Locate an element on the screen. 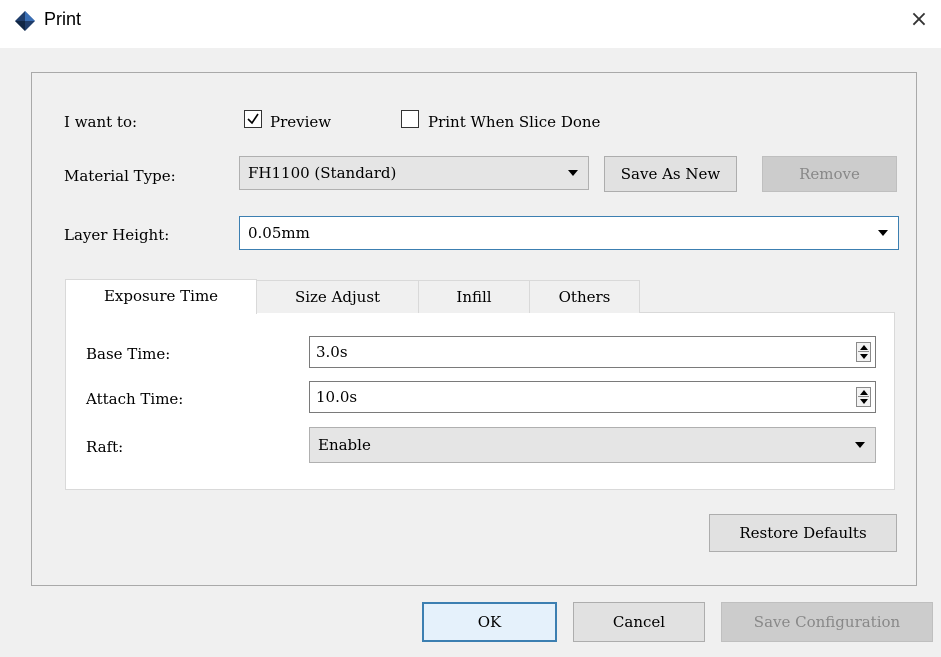 The image size is (941, 657). cancel-button: Cancel is located at coordinates (639, 622).